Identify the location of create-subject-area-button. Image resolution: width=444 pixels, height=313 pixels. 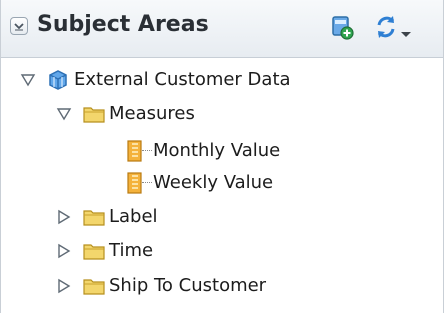
(342, 27).